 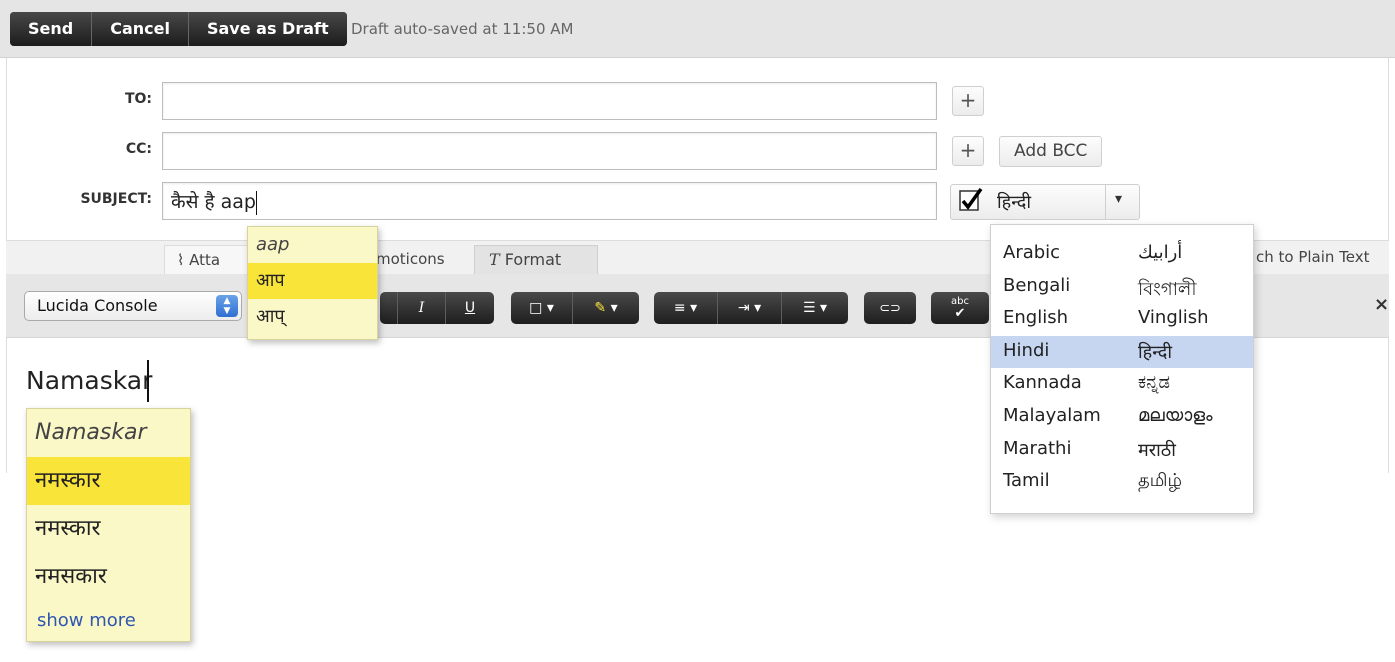 I want to click on cc-label: CC:, so click(x=138, y=149).